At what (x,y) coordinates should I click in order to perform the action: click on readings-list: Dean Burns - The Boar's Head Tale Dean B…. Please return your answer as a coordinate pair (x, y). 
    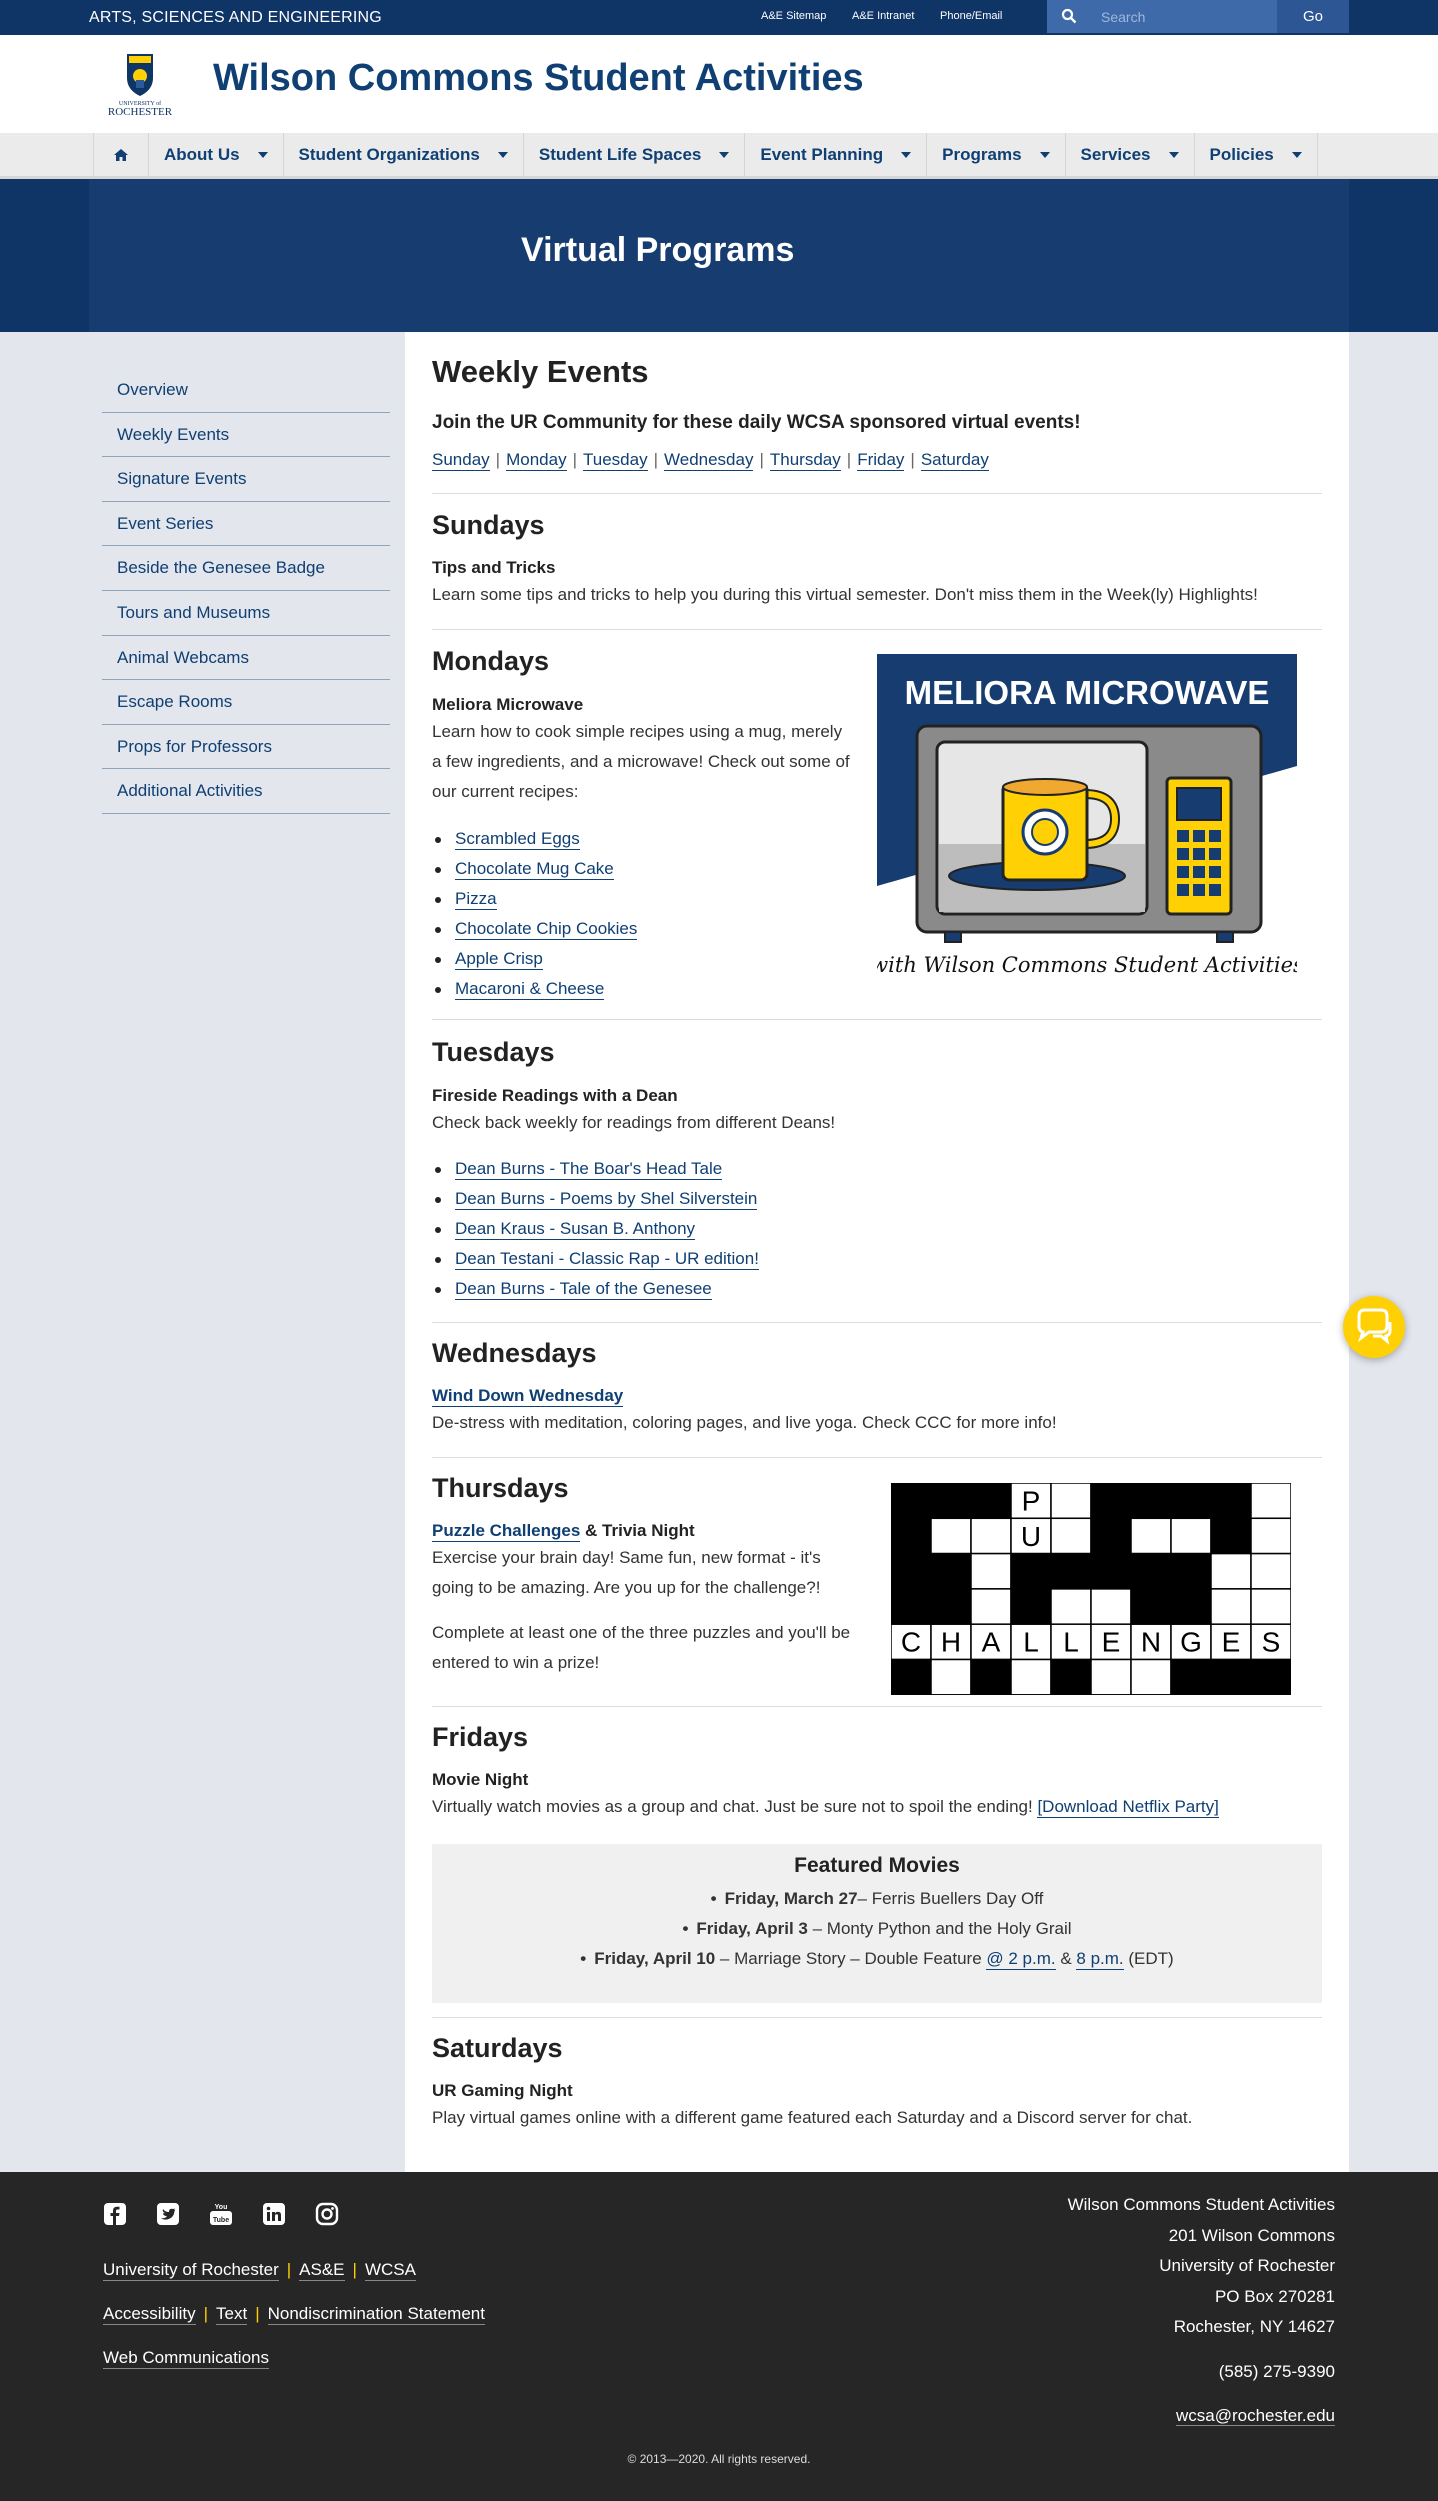
    Looking at the image, I should click on (877, 1229).